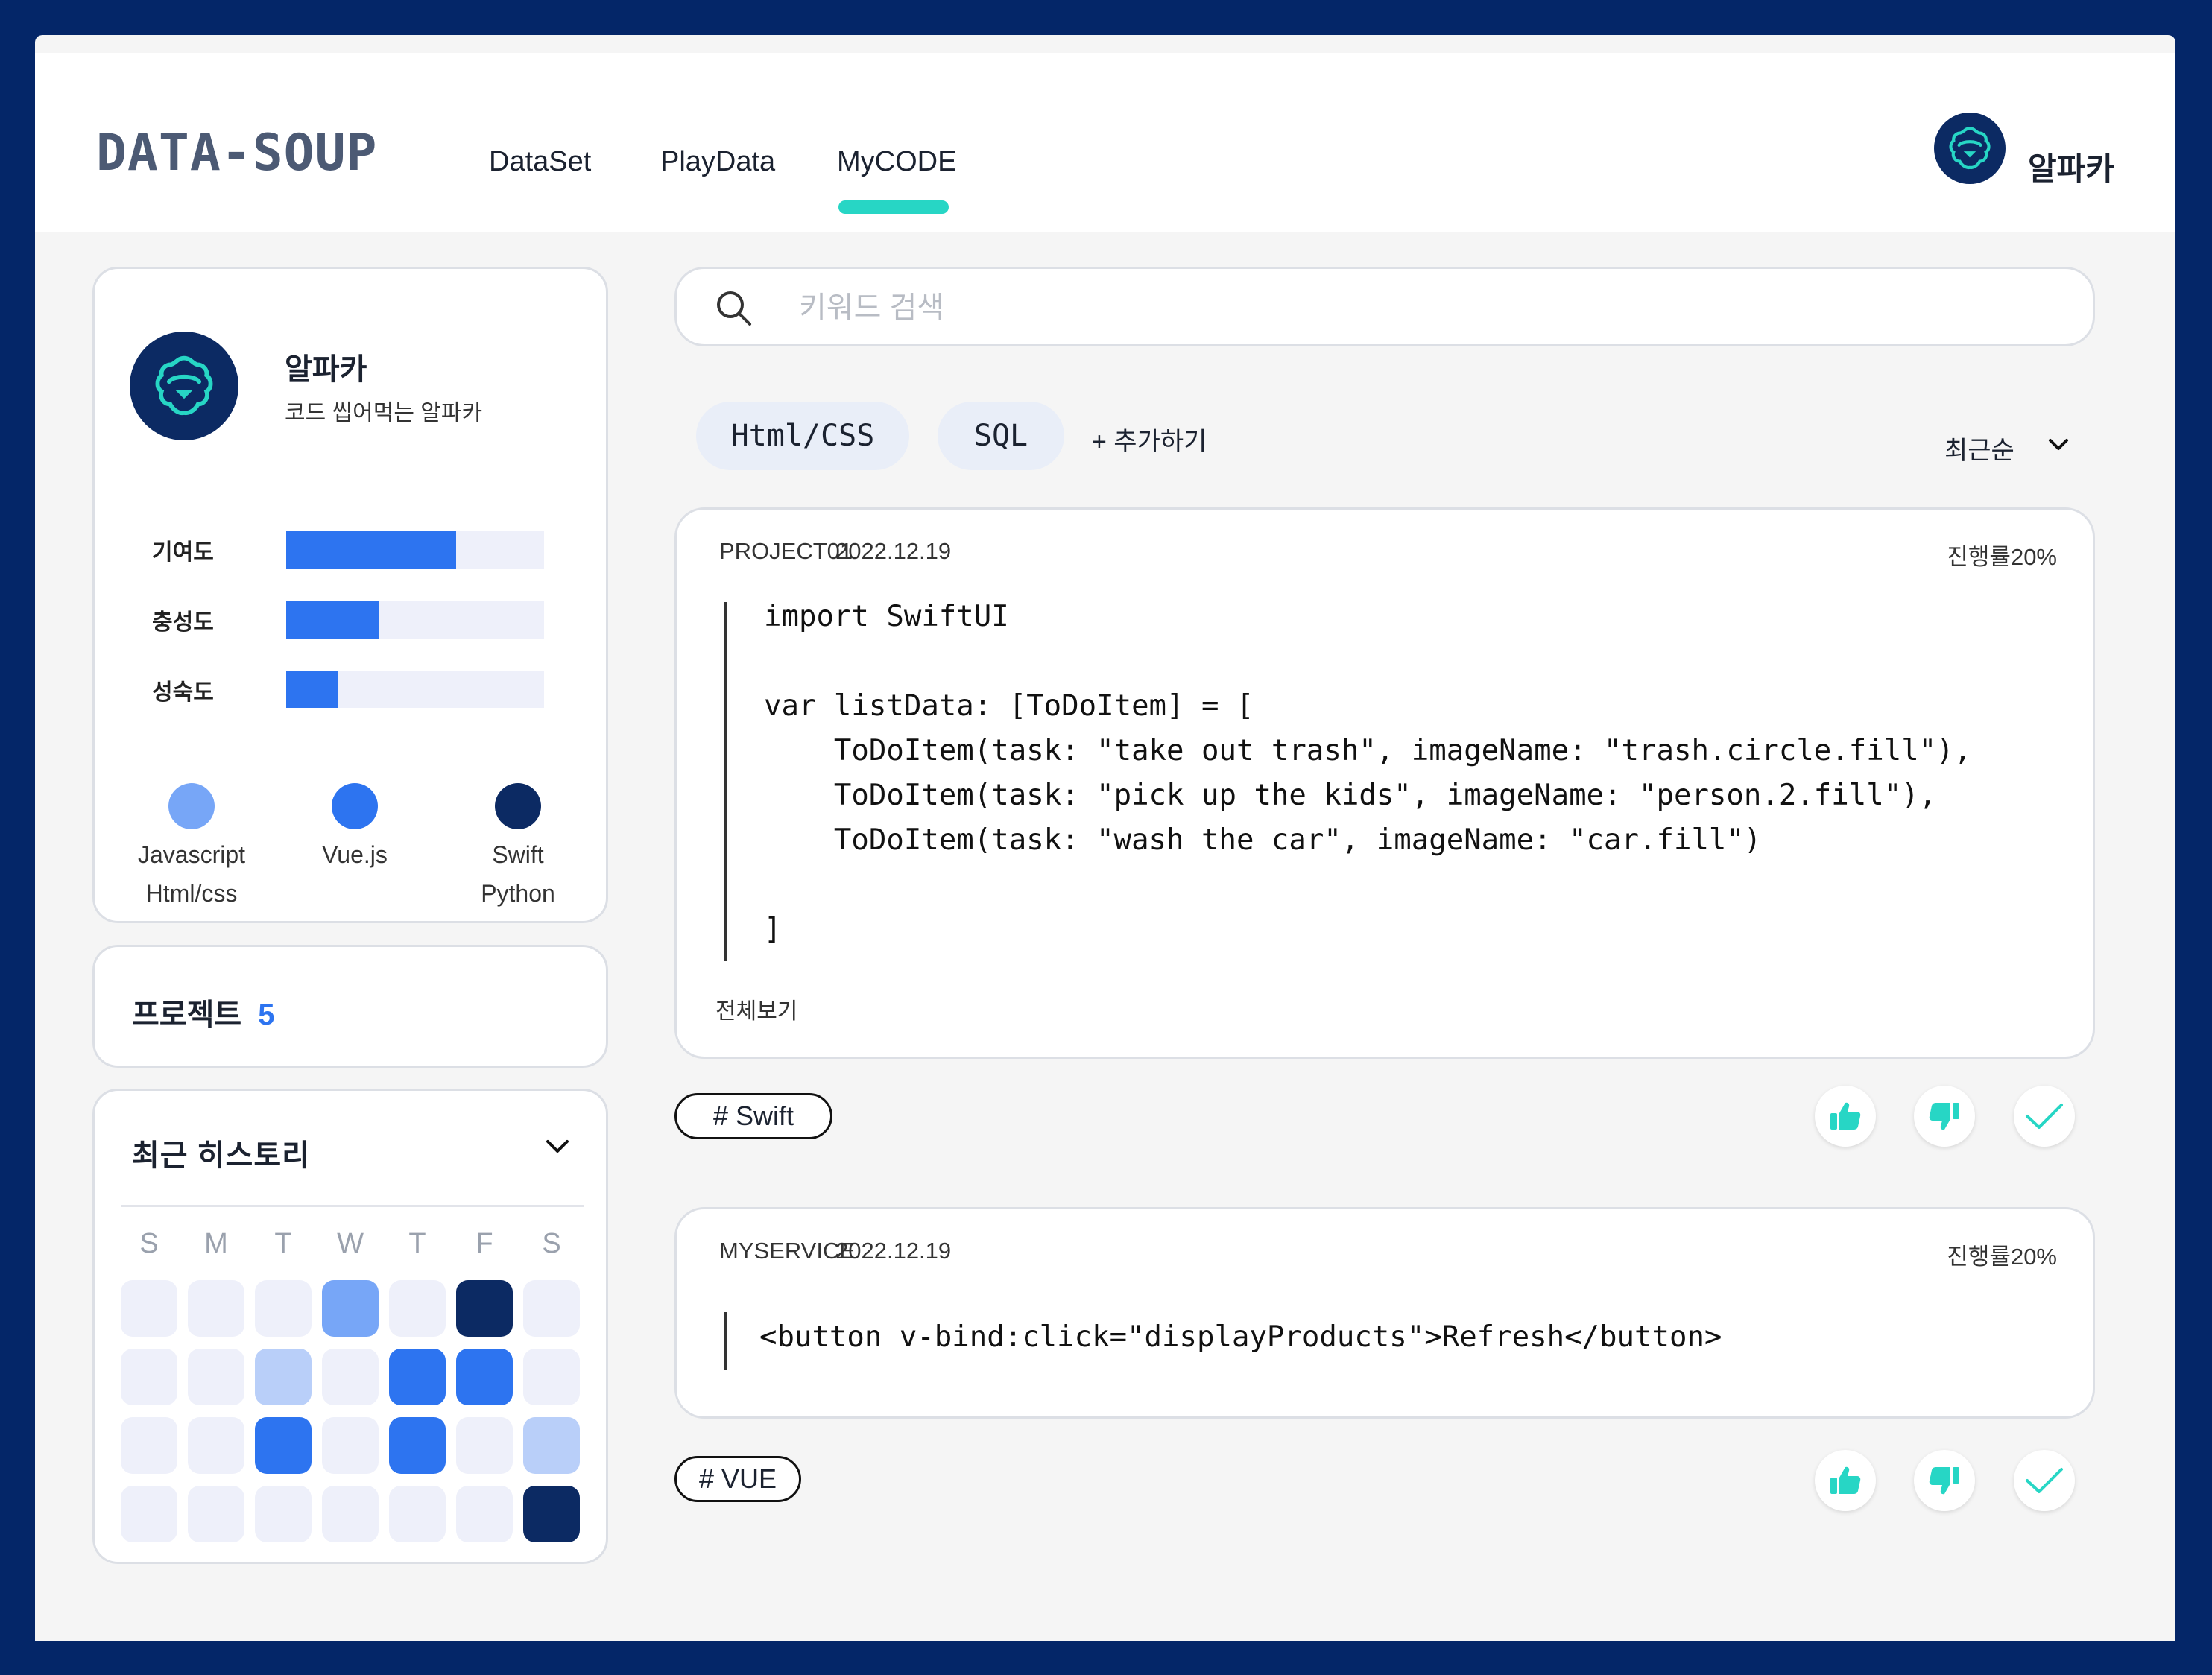 The height and width of the screenshot is (1675, 2212). I want to click on skill-dot-javascript, so click(191, 806).